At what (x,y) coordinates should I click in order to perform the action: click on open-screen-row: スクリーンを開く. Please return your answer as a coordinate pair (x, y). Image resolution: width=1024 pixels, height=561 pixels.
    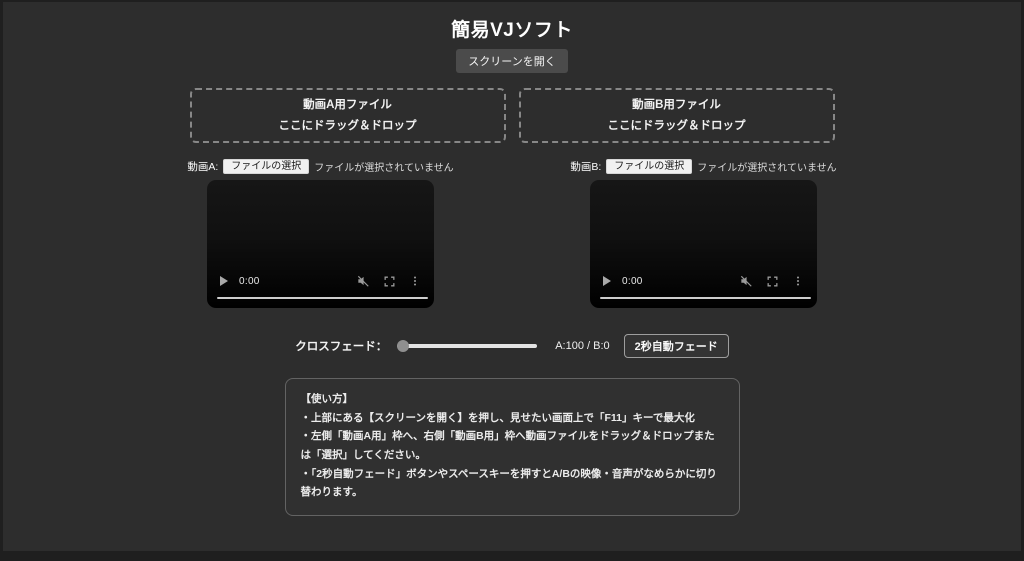
    Looking at the image, I should click on (512, 61).